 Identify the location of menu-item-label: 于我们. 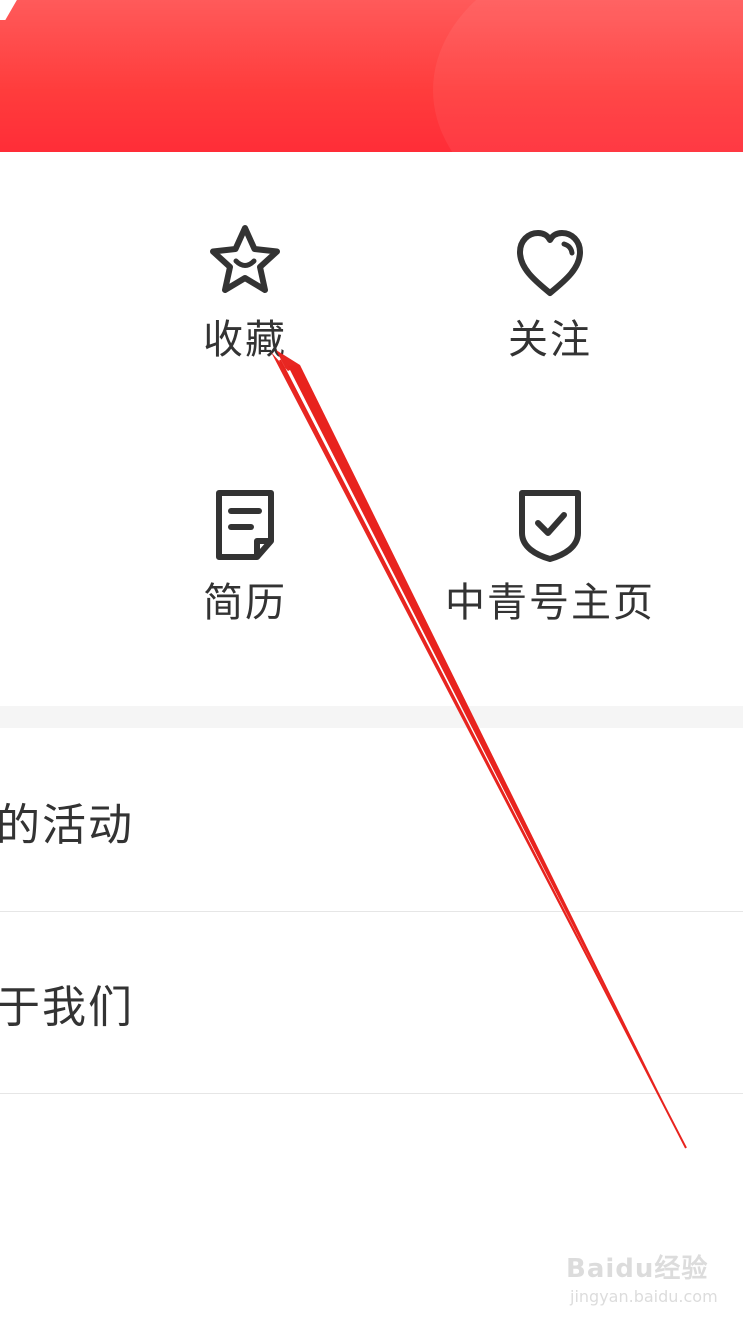
(67, 1007).